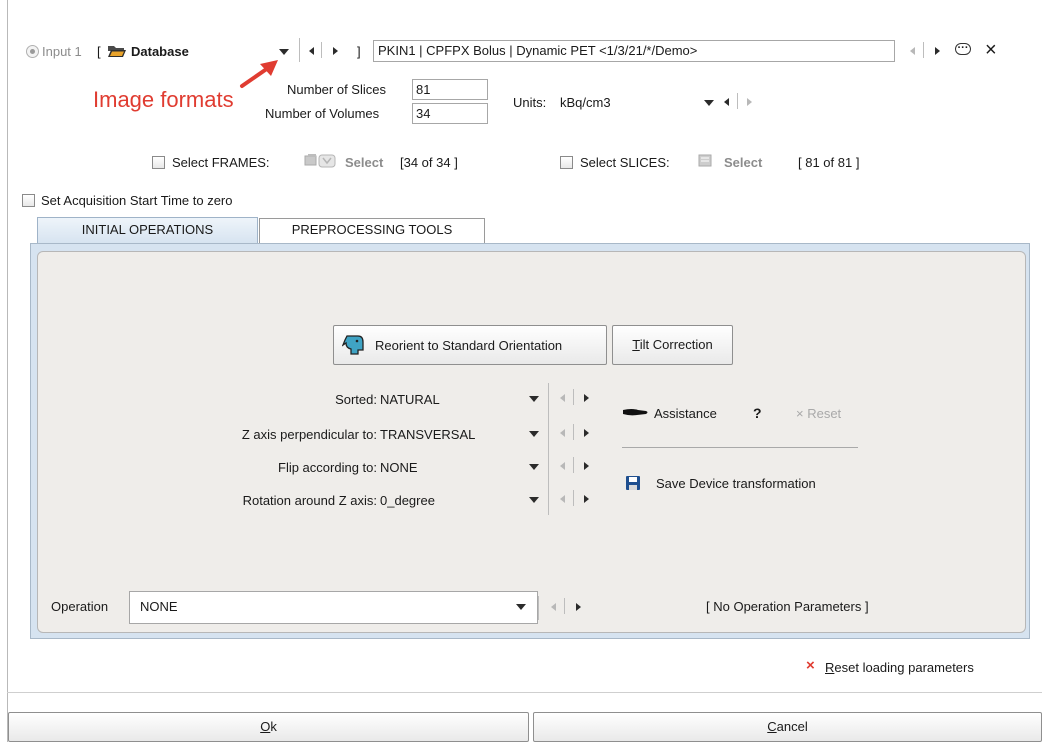  I want to click on rotation-value: 0_degree, so click(407, 500).